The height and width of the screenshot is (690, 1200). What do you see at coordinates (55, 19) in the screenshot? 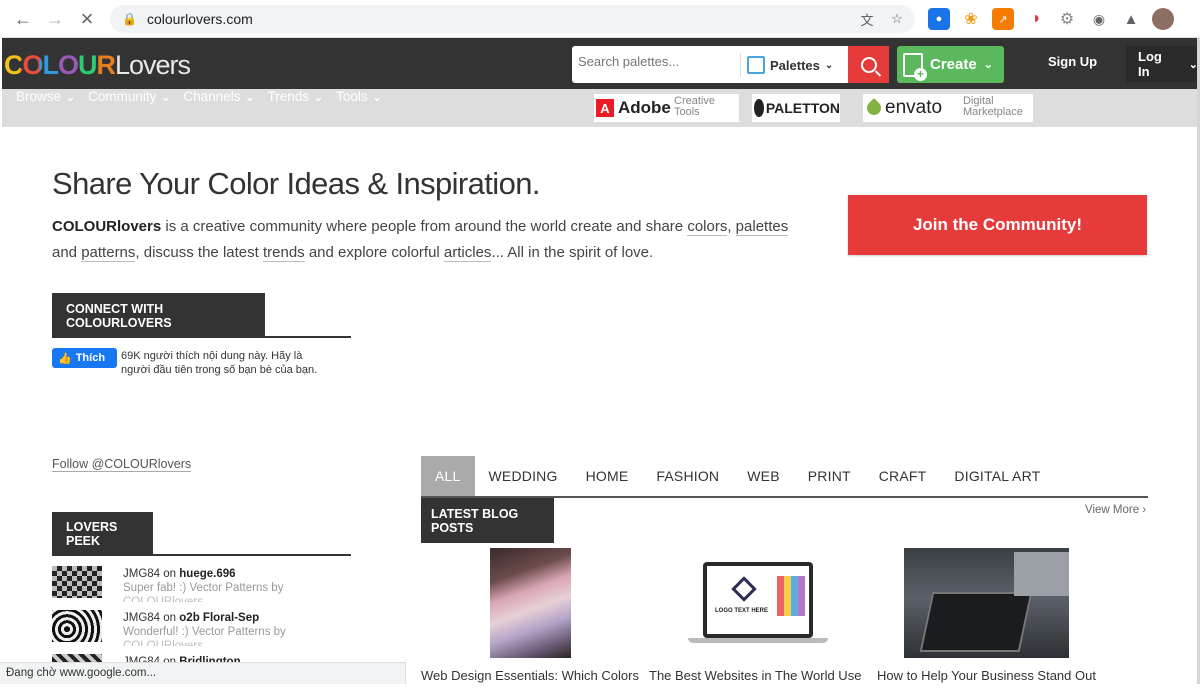
I see `forward-icon: →` at bounding box center [55, 19].